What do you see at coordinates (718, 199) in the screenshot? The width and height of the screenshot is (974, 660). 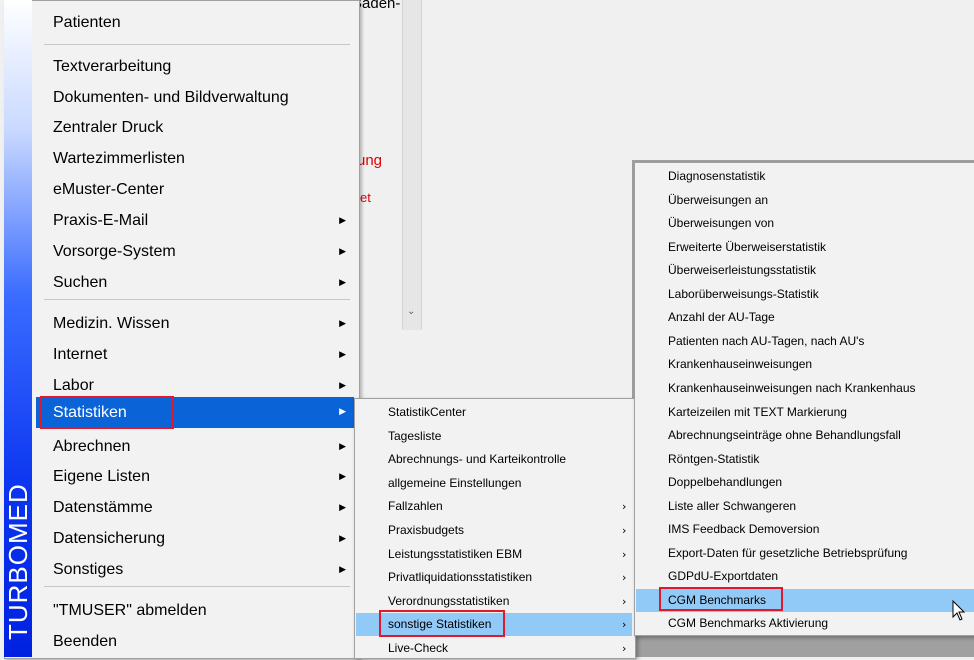 I see `submenu-item-label: Überweisungen an` at bounding box center [718, 199].